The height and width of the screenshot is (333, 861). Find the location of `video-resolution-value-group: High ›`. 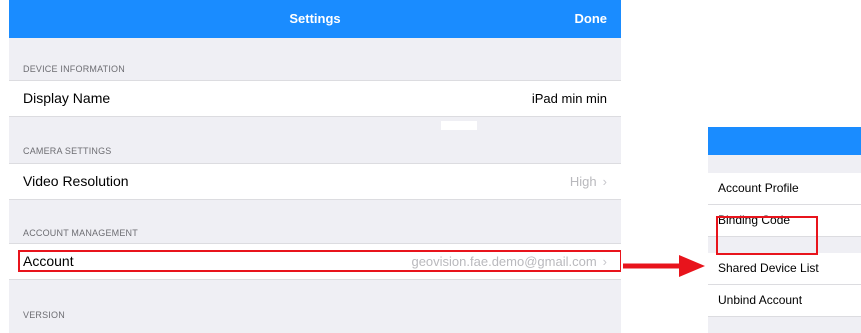

video-resolution-value-group: High › is located at coordinates (588, 181).